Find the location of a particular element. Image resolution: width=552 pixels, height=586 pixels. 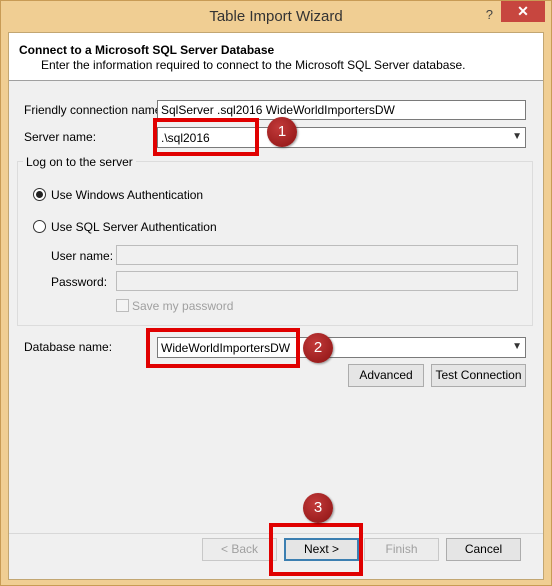

sql-auth-label: Use SQL Server Authentication is located at coordinates (134, 227).